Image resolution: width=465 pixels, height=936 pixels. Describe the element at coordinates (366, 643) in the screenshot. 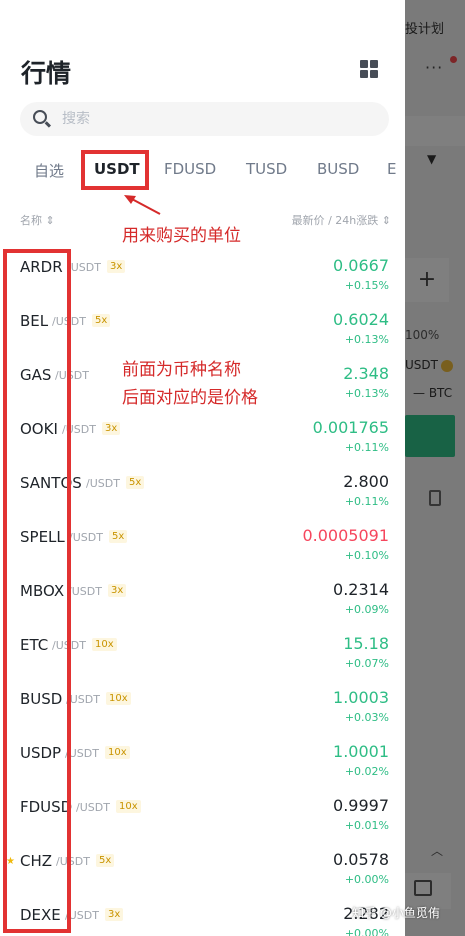

I see `last-price: 15.18` at that location.